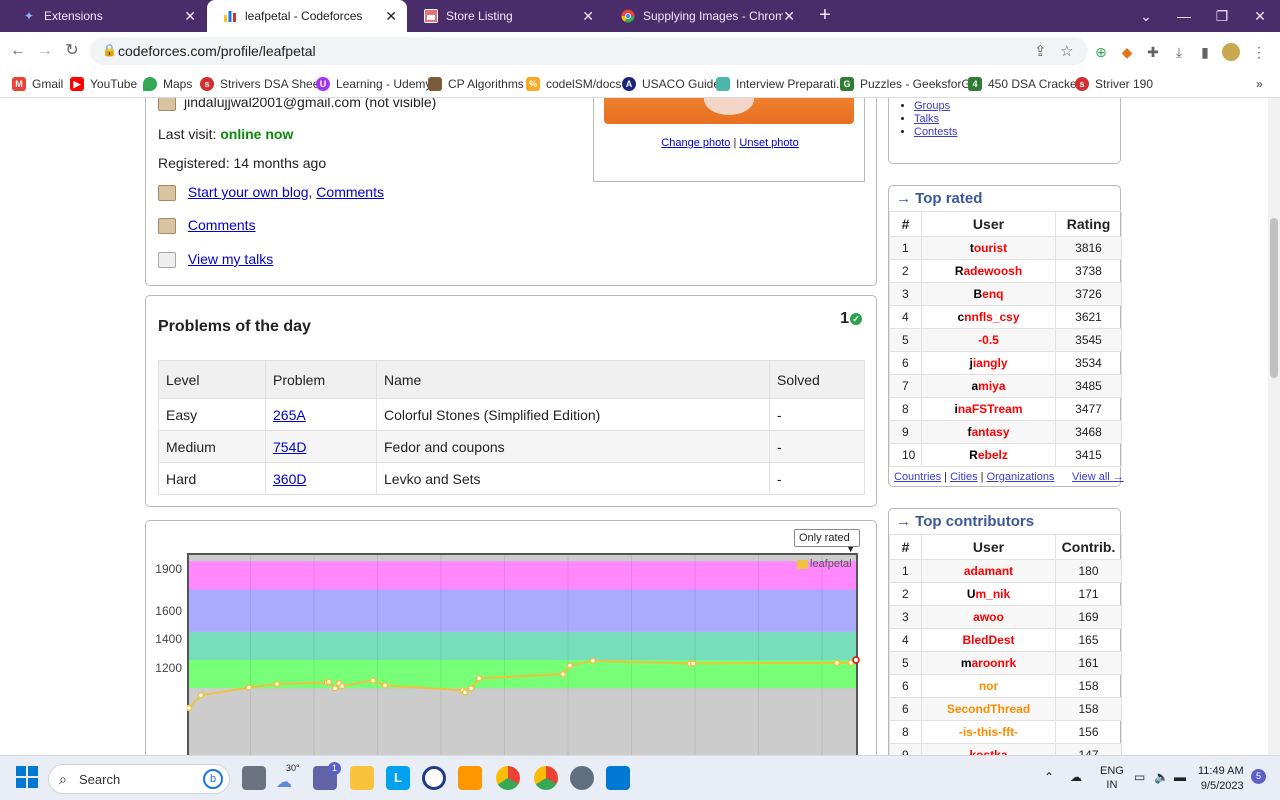 The width and height of the screenshot is (1280, 800). What do you see at coordinates (1040, 51) in the screenshot?
I see `share-icon: ⇪` at bounding box center [1040, 51].